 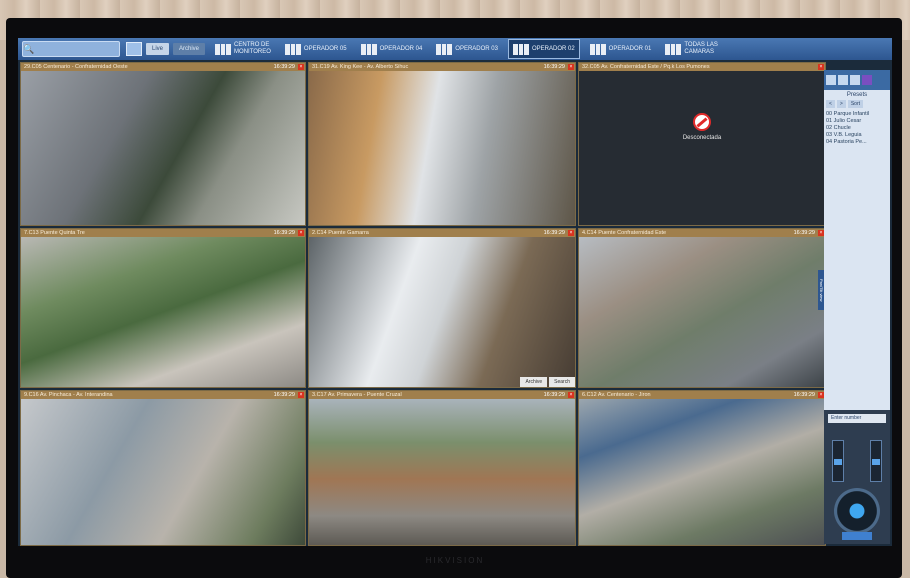 I want to click on camera-title: 9.C16 Av. Pinchaca - Av. Interandina, so click(x=163, y=395).